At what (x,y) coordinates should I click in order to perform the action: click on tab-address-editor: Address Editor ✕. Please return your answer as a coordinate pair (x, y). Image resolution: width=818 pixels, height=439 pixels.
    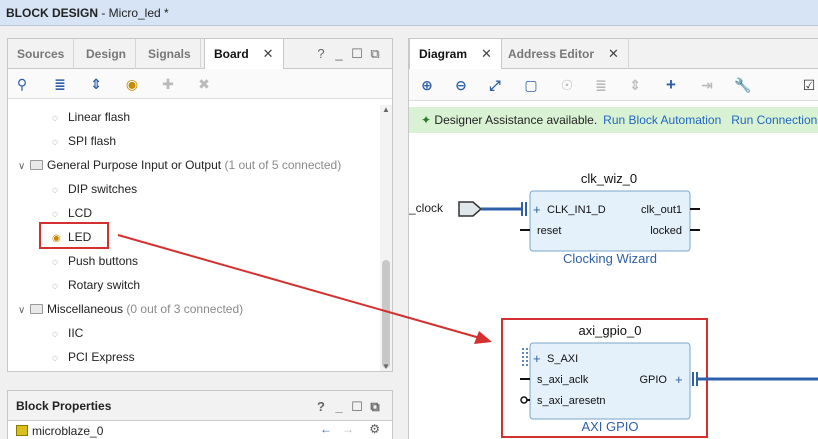
    Looking at the image, I should click on (564, 54).